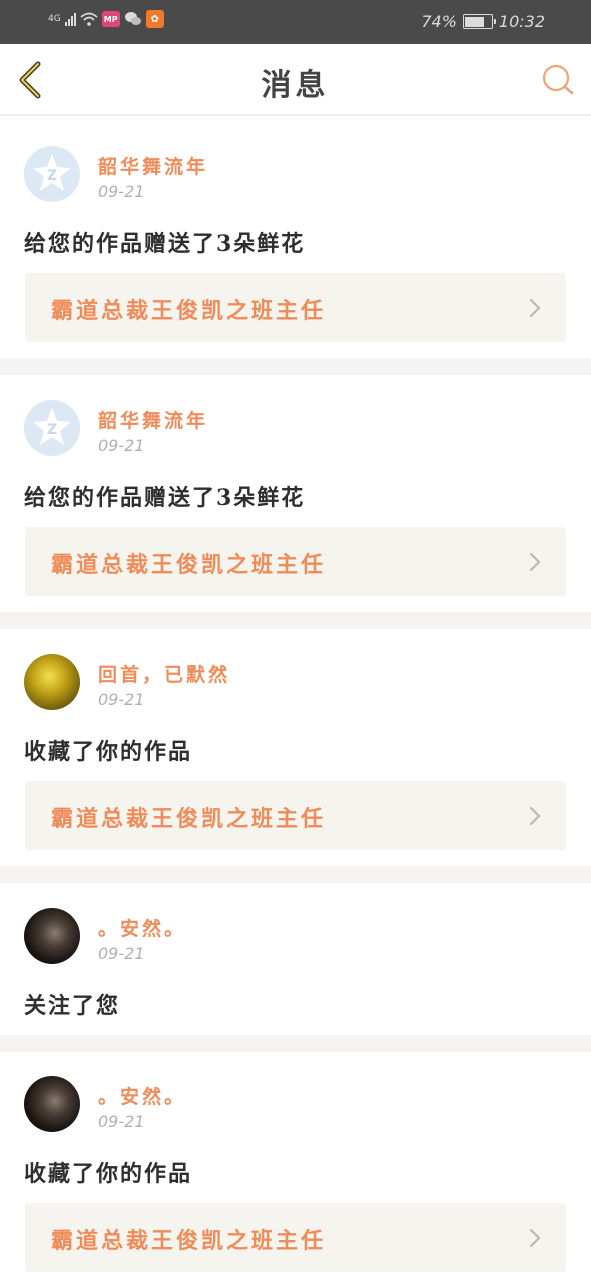 The width and height of the screenshot is (591, 1280). Describe the element at coordinates (295, 85) in the screenshot. I see `page-title: 消息` at that location.